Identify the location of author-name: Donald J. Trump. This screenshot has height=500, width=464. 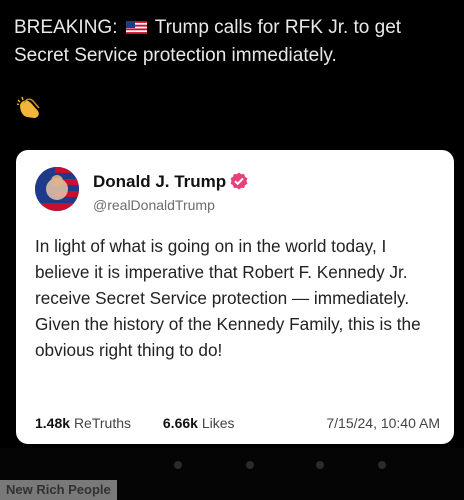
(159, 182).